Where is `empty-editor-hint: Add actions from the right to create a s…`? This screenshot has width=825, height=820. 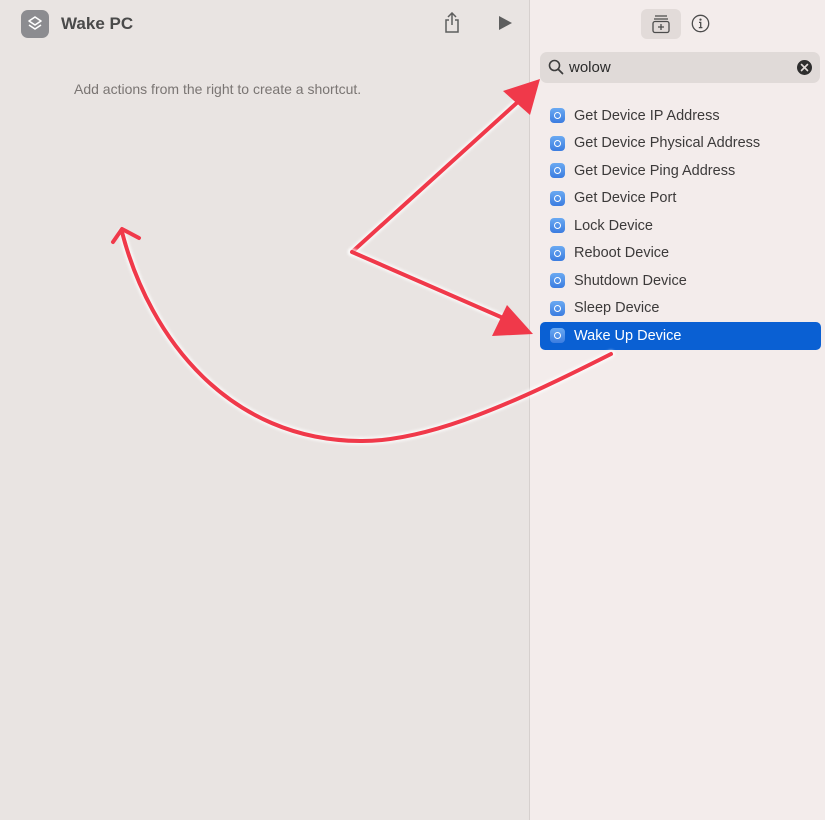
empty-editor-hint: Add actions from the right to create a s… is located at coordinates (218, 89).